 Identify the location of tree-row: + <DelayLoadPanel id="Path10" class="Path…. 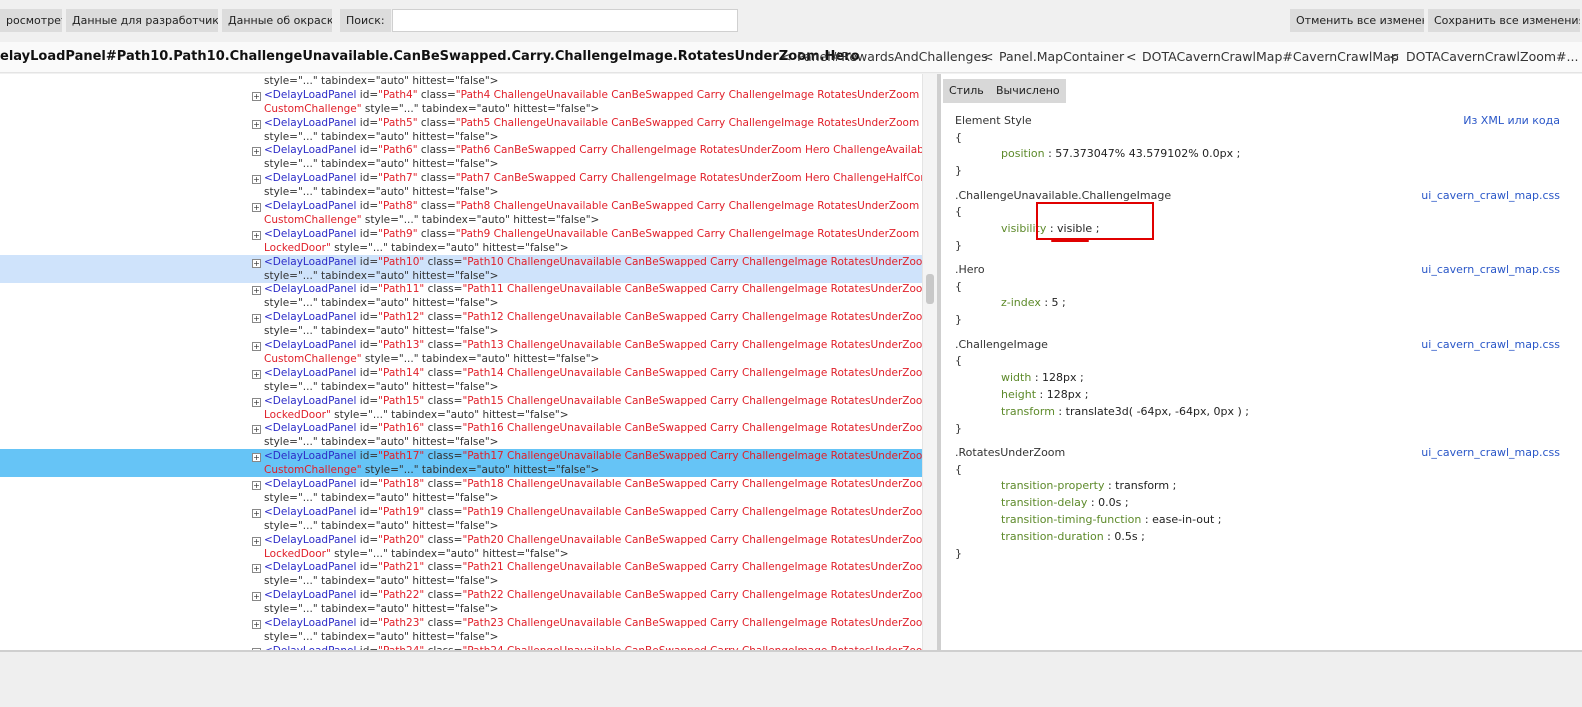
(461, 268).